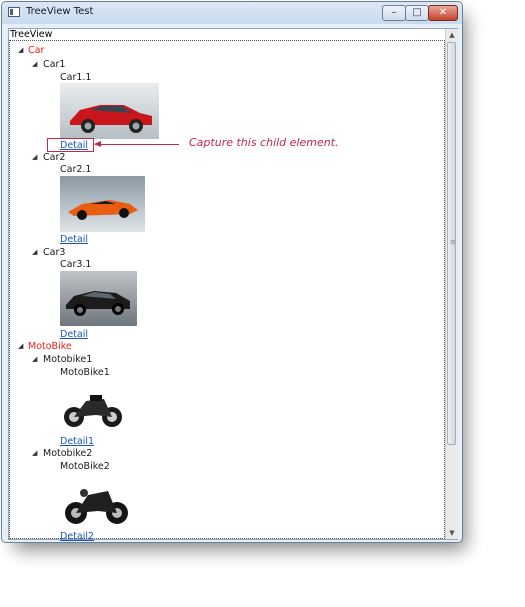 The image size is (525, 607). I want to click on tree-item-motobike2: MotoBike2, so click(85, 466).